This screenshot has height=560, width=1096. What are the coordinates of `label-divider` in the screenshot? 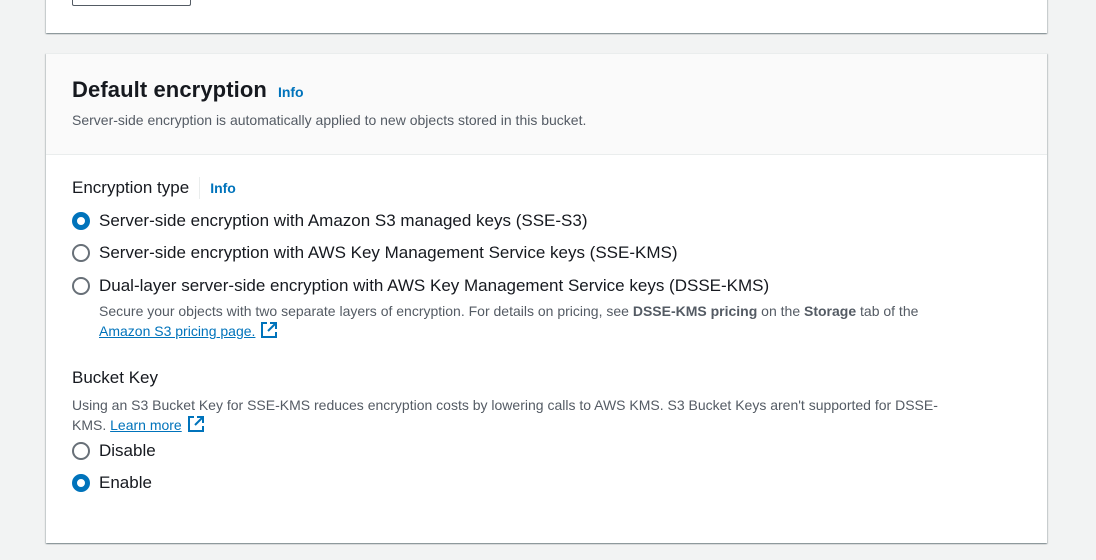 It's located at (200, 188).